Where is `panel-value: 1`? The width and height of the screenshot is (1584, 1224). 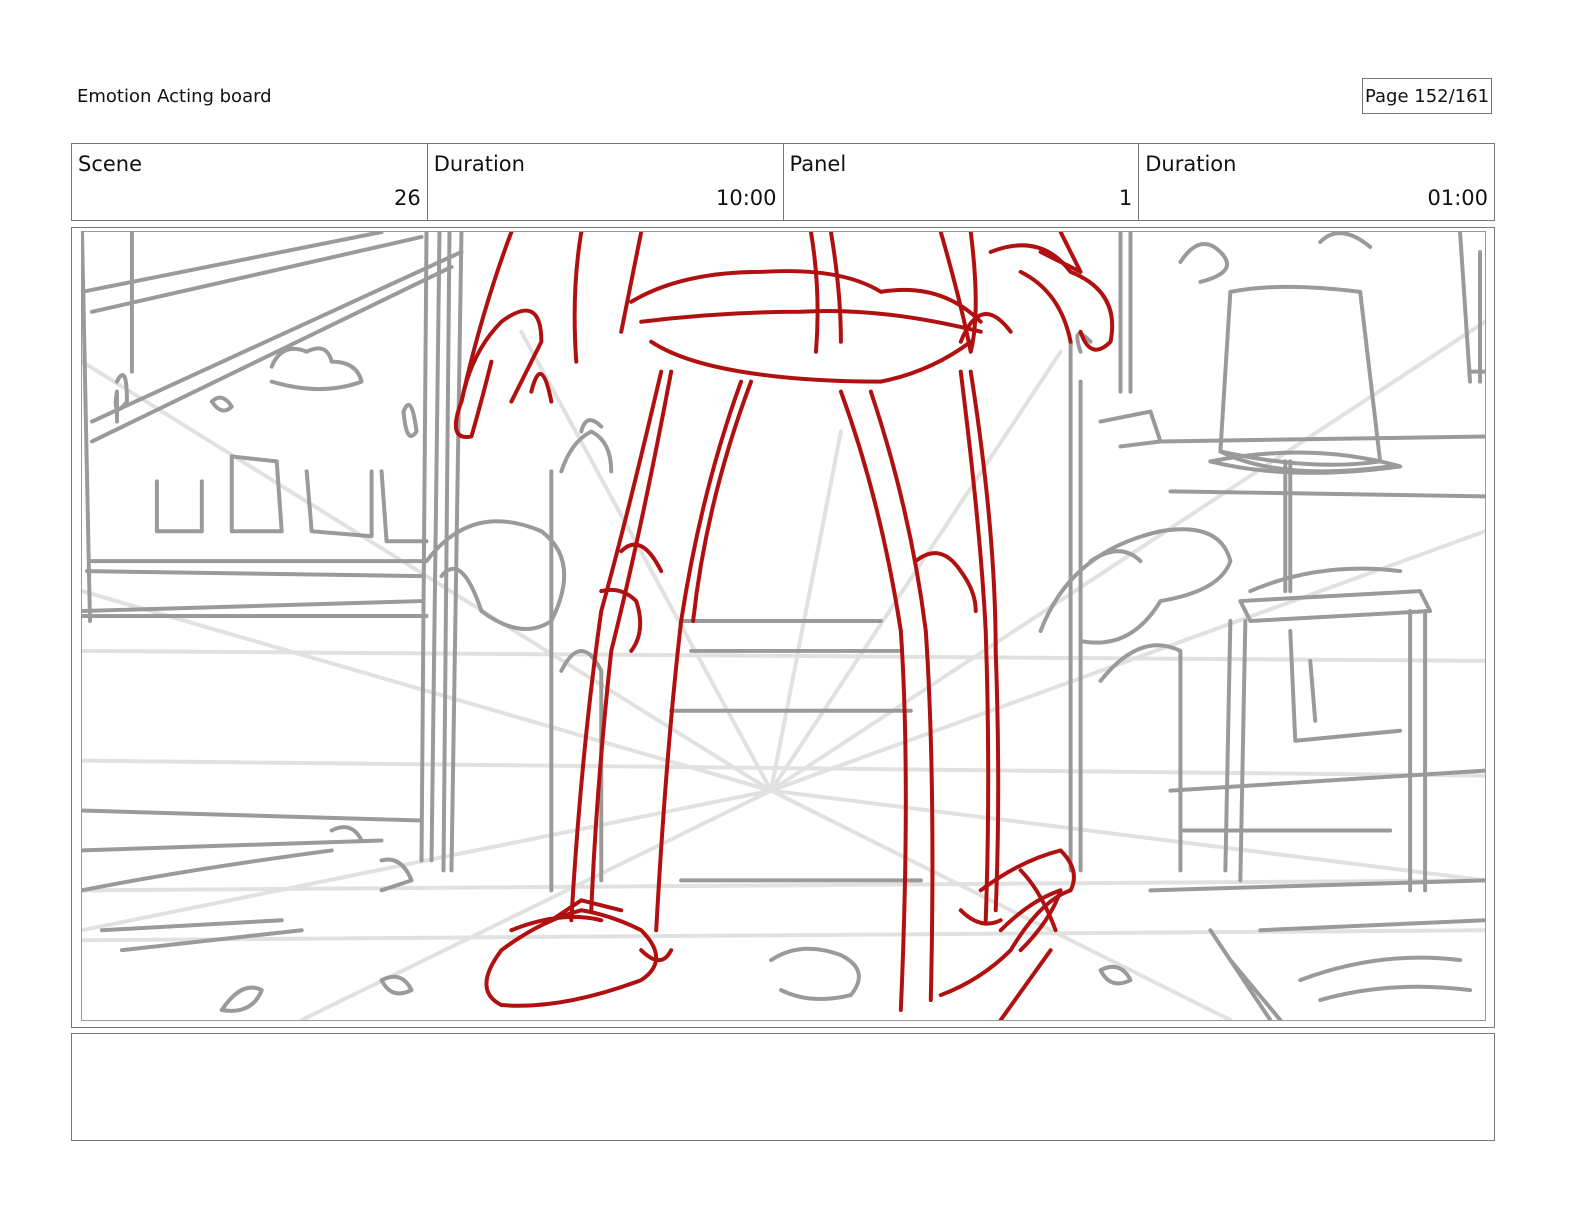
panel-value: 1 is located at coordinates (1125, 198).